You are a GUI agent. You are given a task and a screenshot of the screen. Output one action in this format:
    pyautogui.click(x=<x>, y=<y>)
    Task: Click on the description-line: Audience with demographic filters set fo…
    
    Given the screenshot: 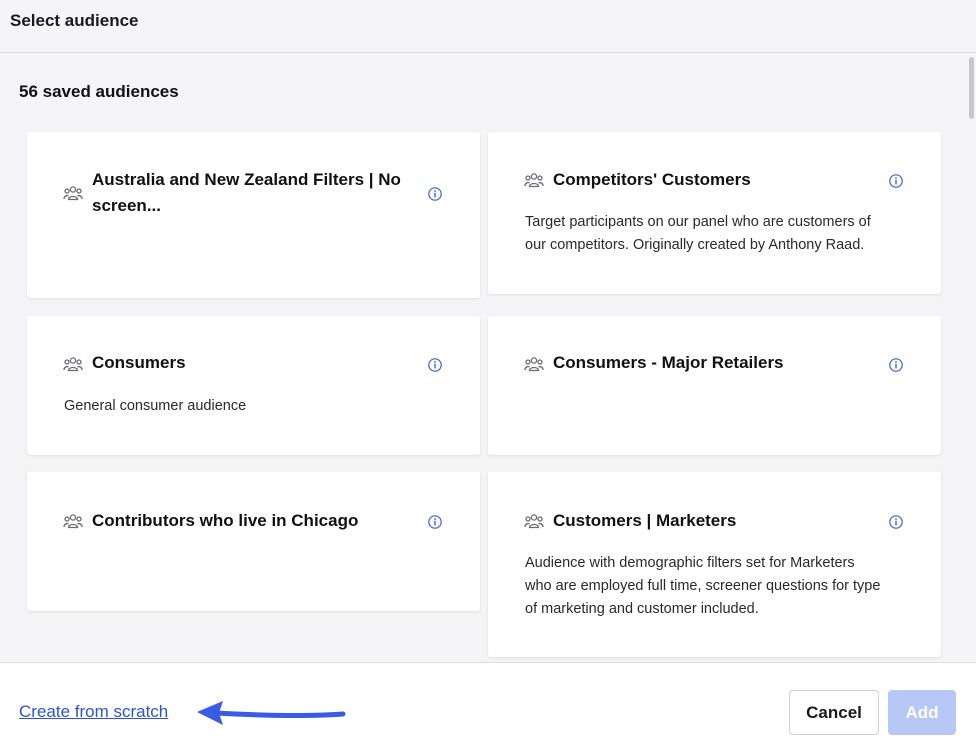 What is the action you would take?
    pyautogui.click(x=690, y=563)
    